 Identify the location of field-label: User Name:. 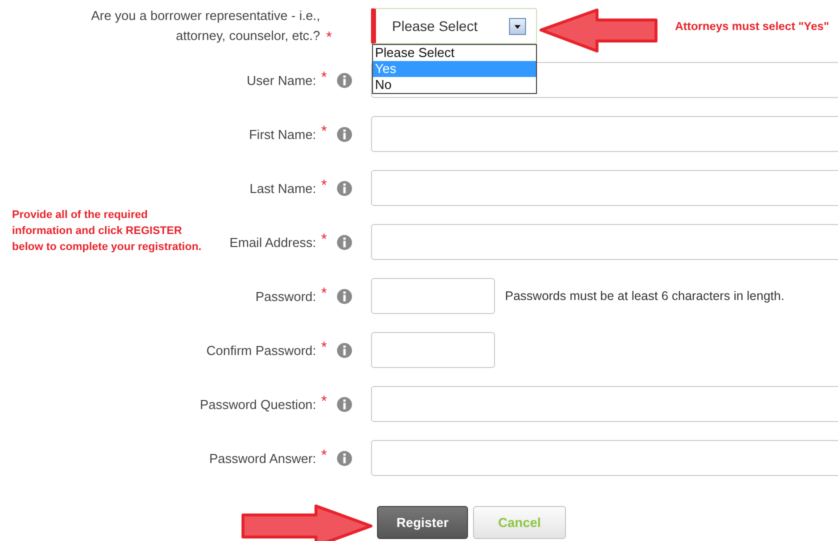
(281, 81).